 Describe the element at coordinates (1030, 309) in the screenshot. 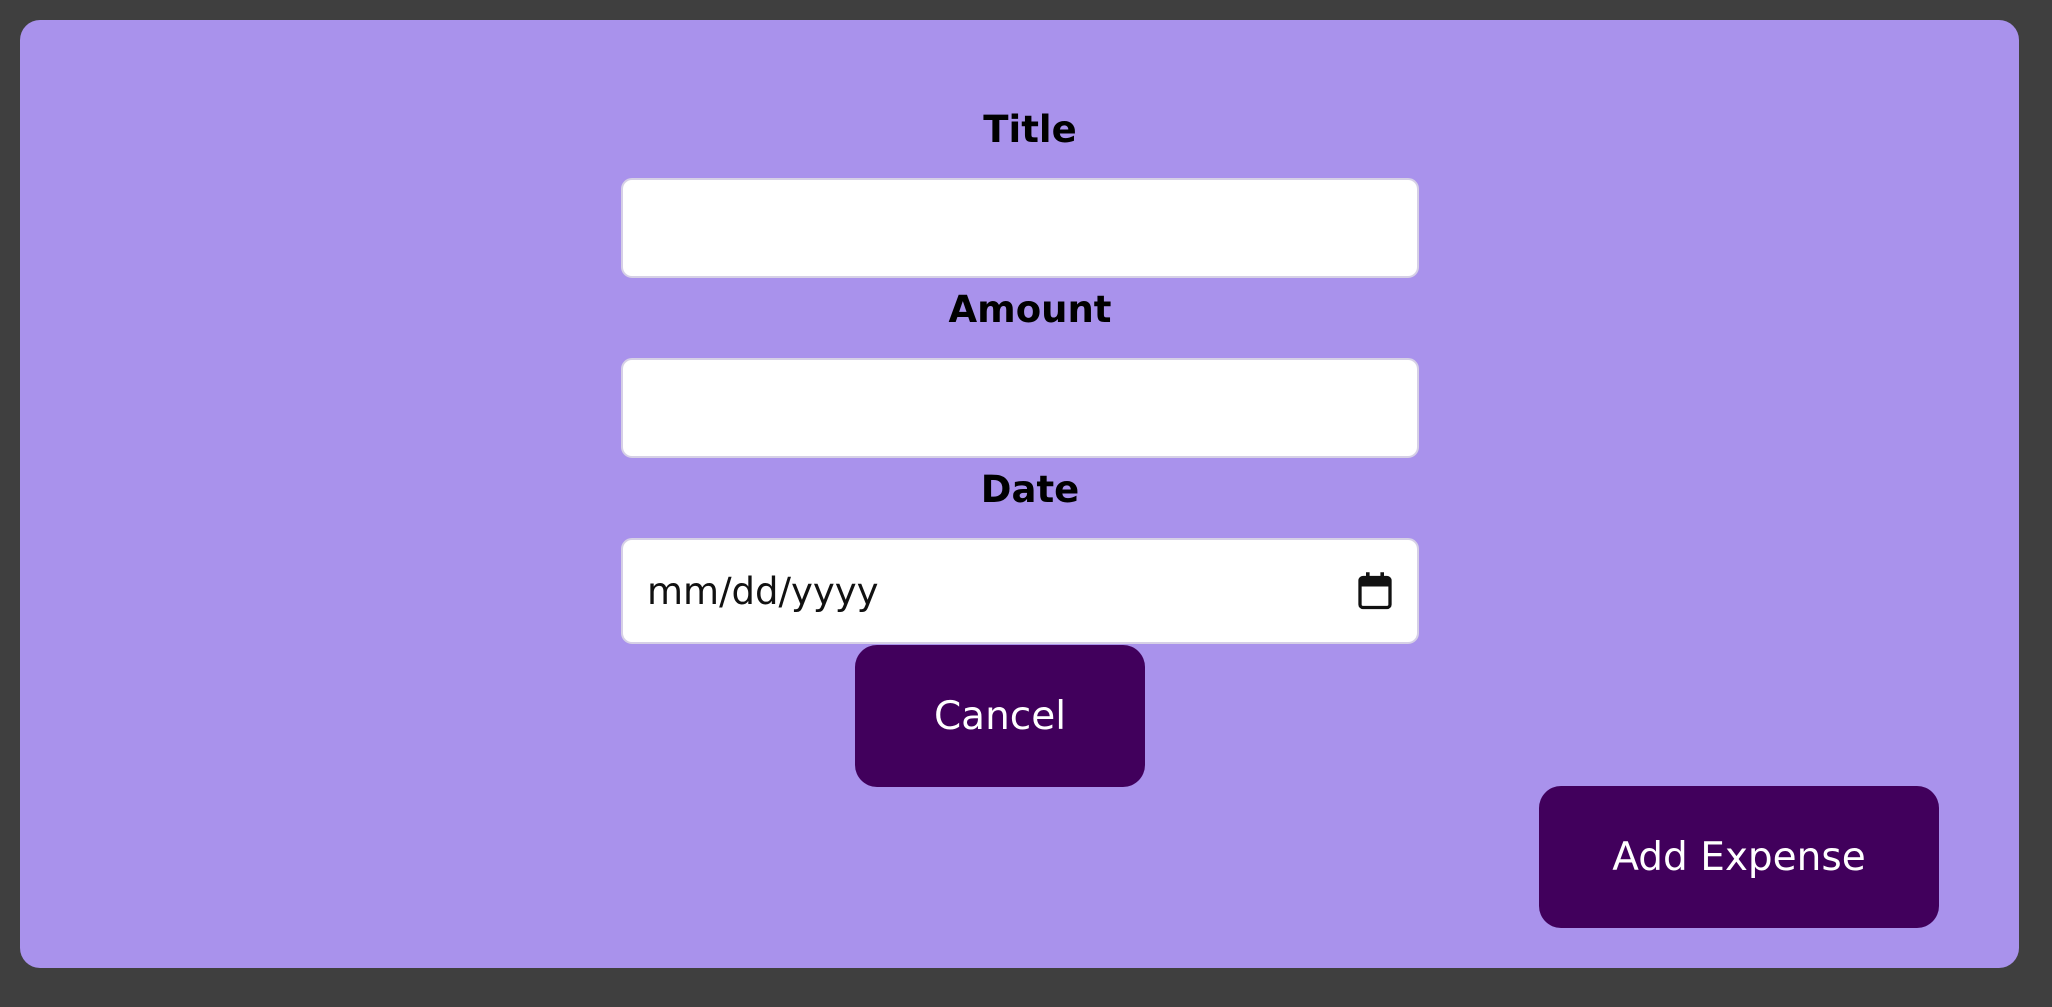

I see `amount-label: Amount` at that location.